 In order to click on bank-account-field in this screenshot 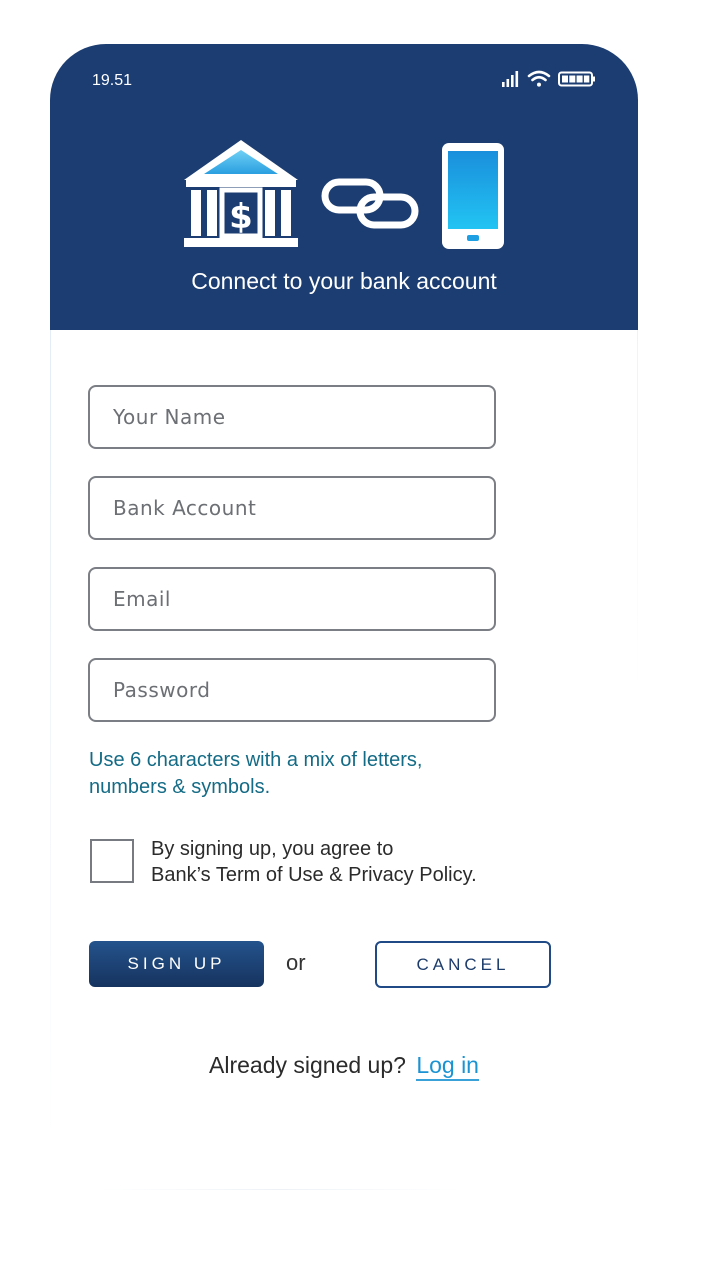, I will do `click(292, 508)`.